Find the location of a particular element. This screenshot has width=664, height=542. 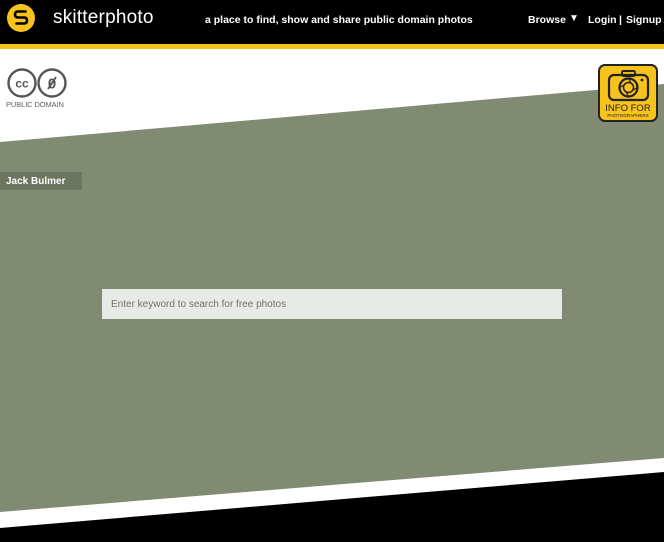

login-link: Login is located at coordinates (602, 20).